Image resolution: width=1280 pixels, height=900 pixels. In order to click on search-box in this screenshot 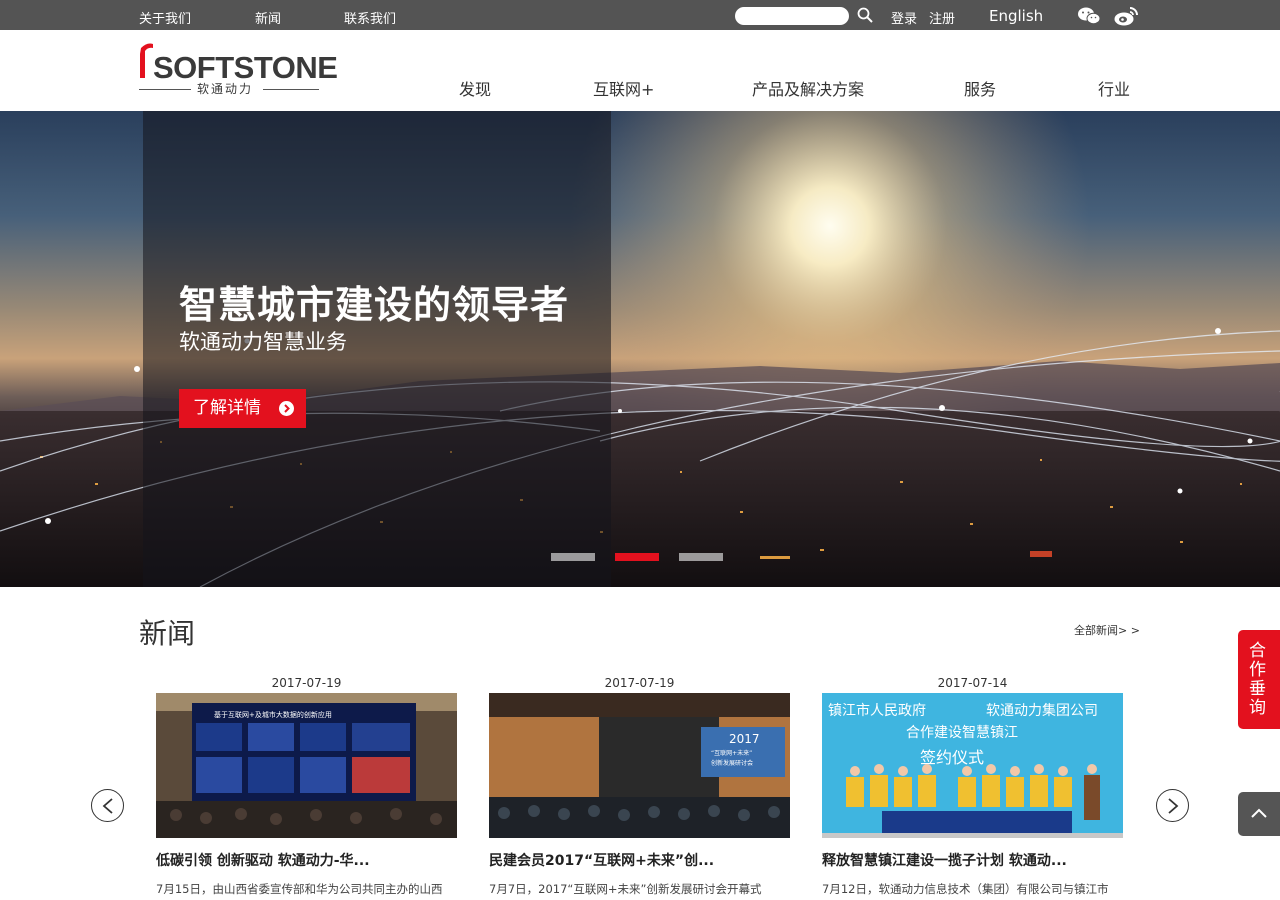, I will do `click(792, 16)`.